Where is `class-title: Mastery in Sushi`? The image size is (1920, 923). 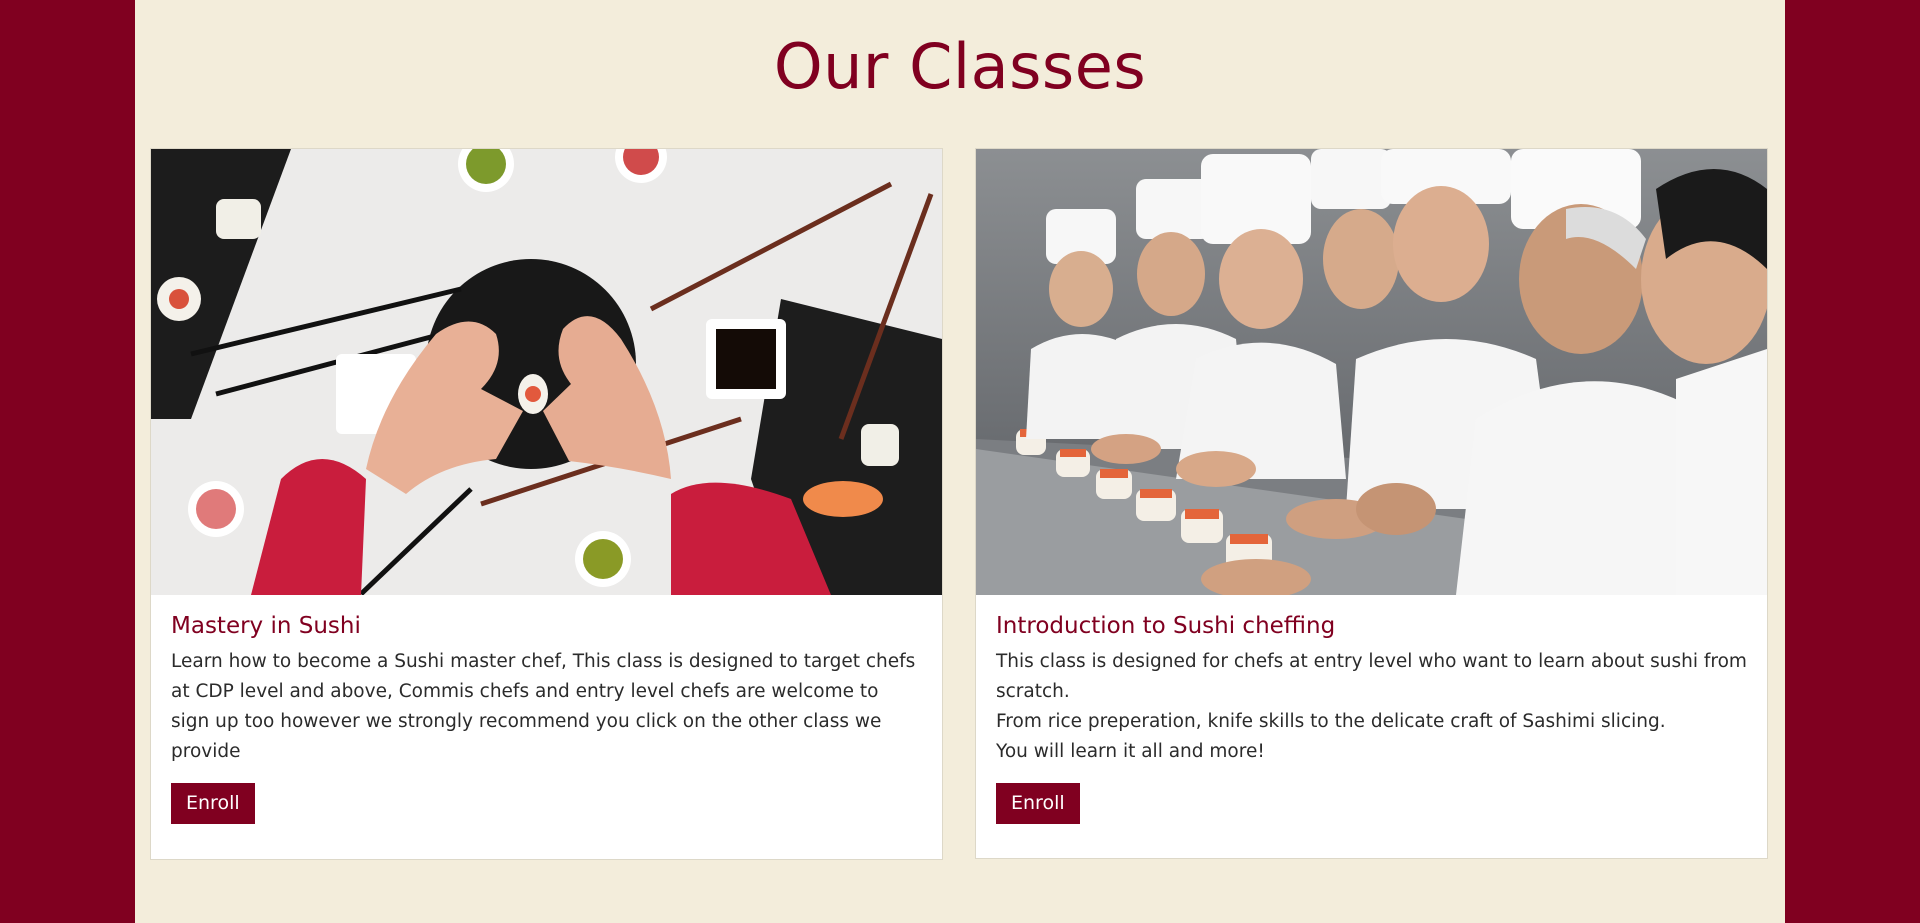 class-title: Mastery in Sushi is located at coordinates (266, 626).